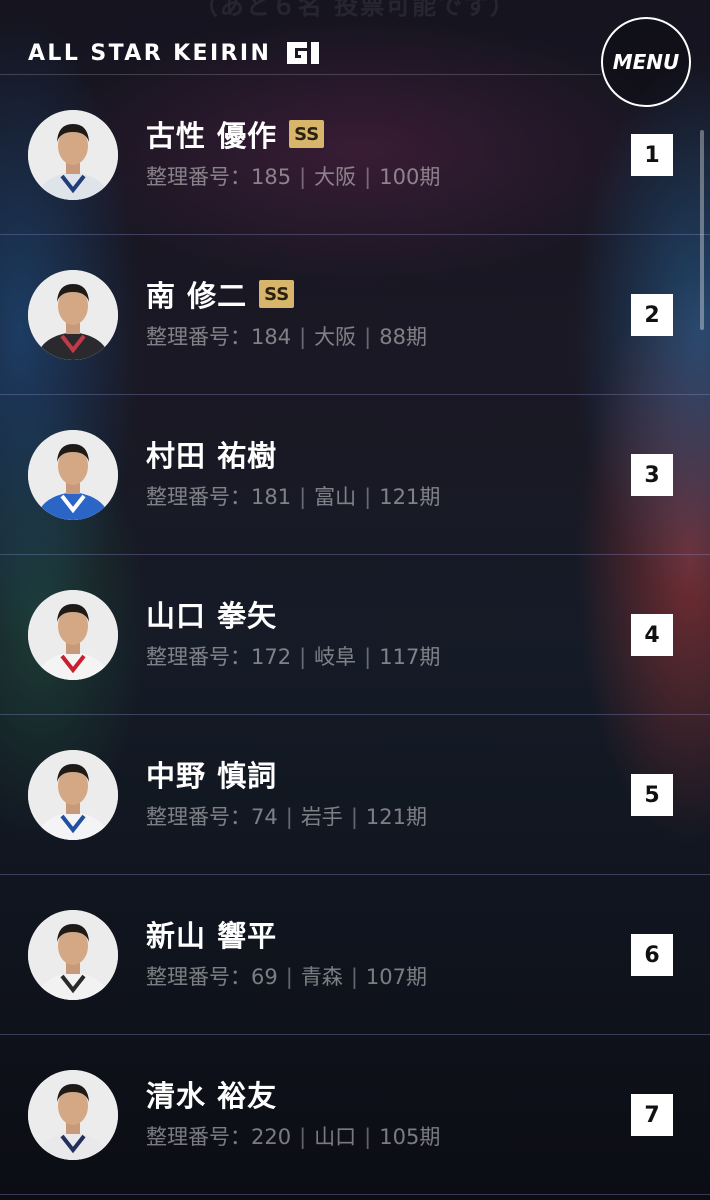 The height and width of the screenshot is (1200, 710). I want to click on rider-name-line: 山口 拳矢, so click(211, 614).